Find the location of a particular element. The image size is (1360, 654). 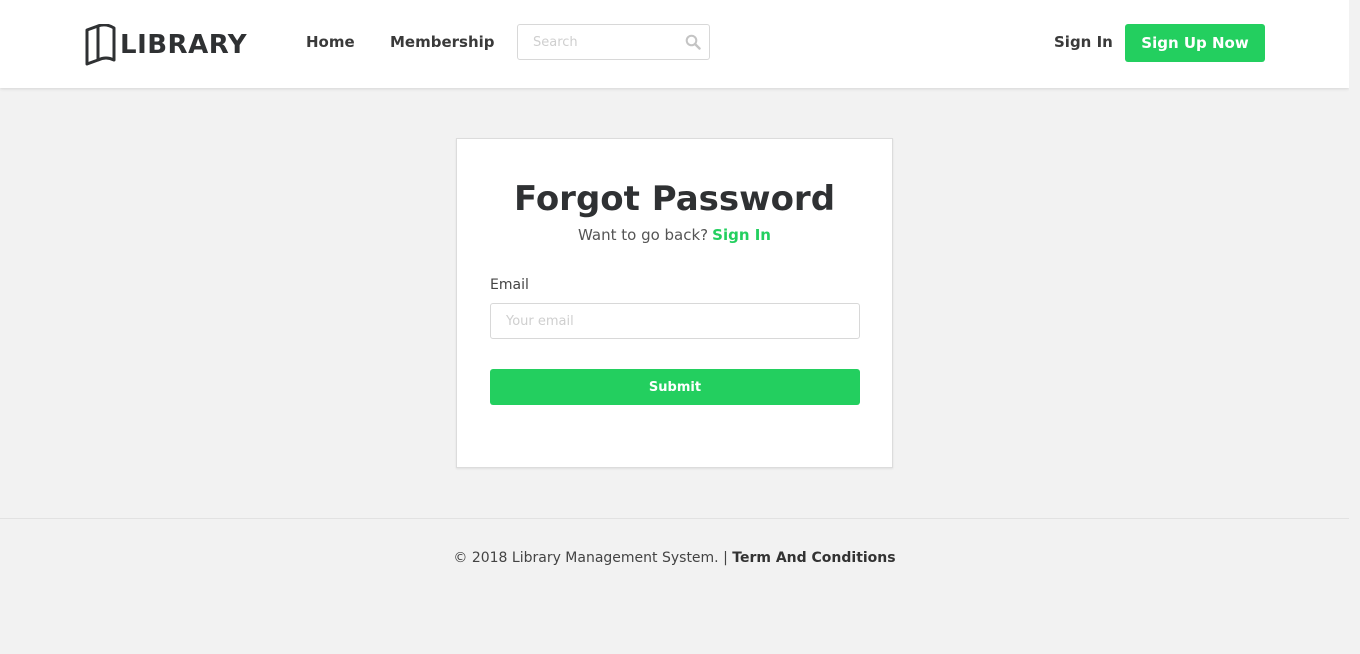

library-logo: LIBRARY is located at coordinates (165, 45).